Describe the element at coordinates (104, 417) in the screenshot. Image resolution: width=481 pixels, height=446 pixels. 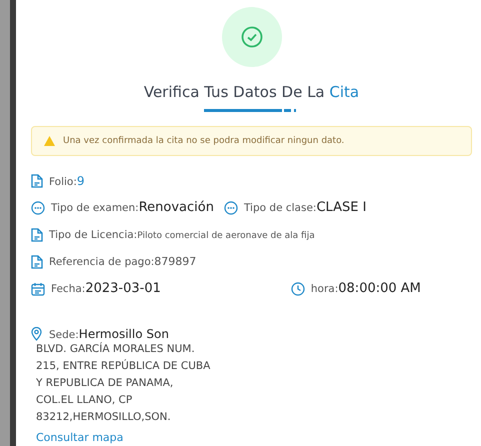
I see `address-line: 83212,HERMOSILLO,SON.` at that location.